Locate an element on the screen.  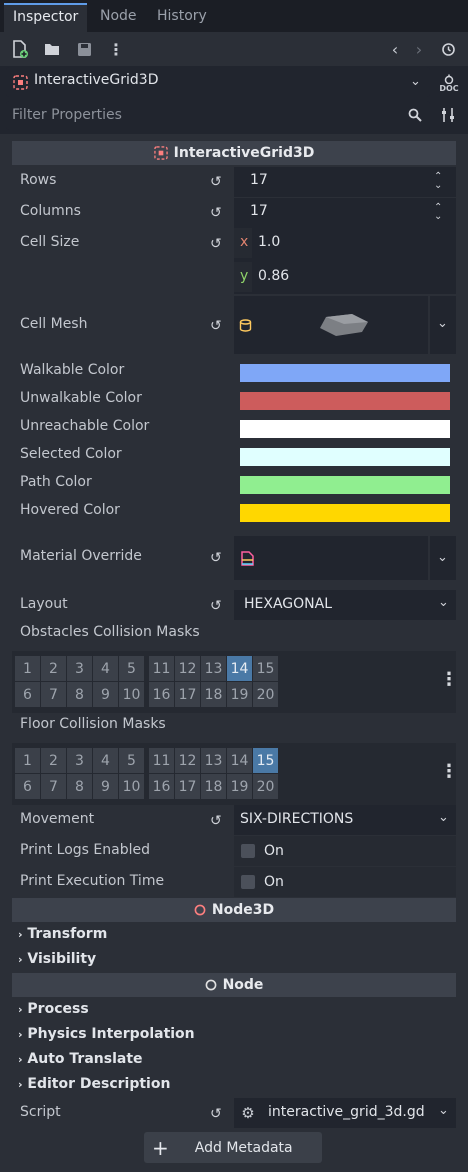
tab-node: Node is located at coordinates (118, 17).